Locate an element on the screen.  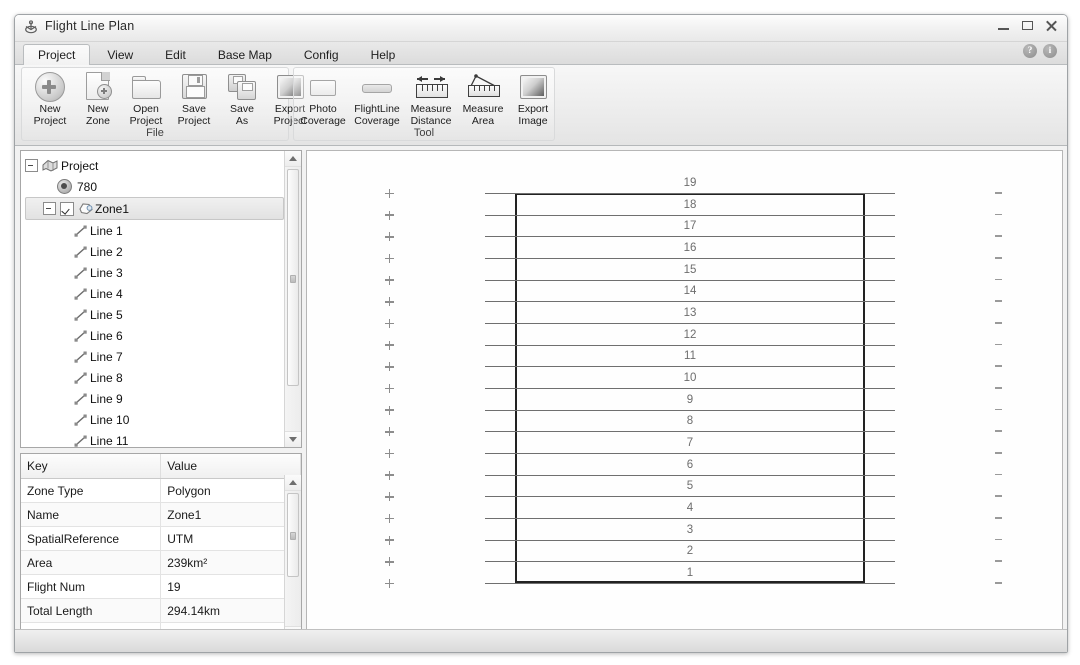
property-value: 294.14km is located at coordinates (230, 610).